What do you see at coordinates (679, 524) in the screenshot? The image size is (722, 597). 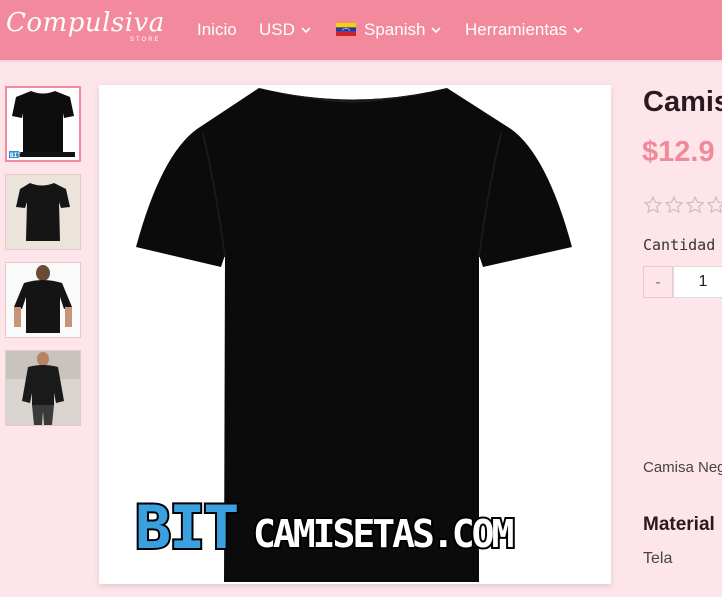 I see `material-heading: Material` at bounding box center [679, 524].